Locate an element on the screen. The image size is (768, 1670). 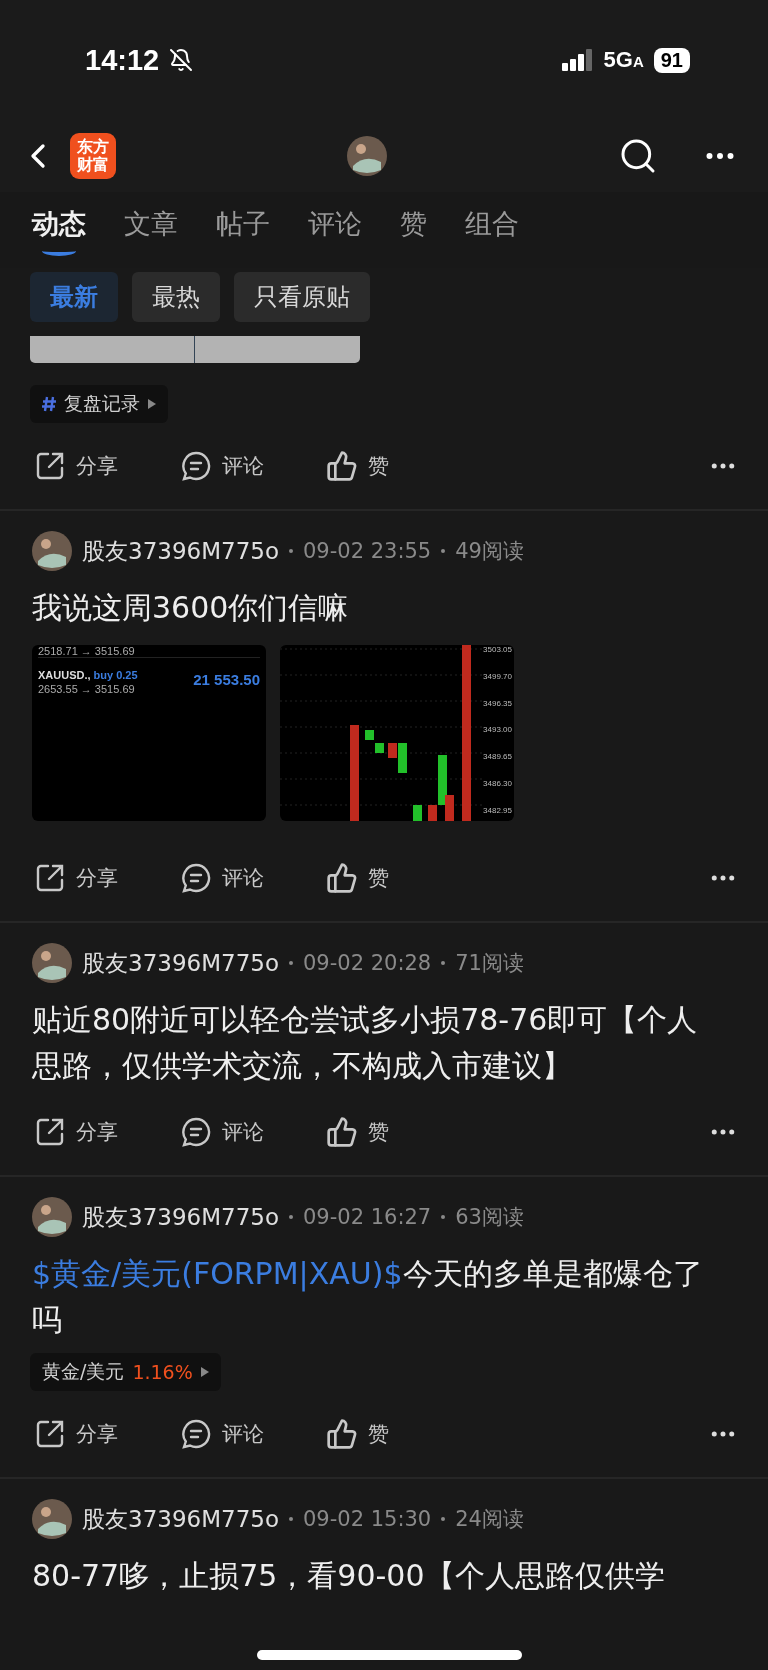
post-time: 09-02 20:28 is located at coordinates (367, 963).